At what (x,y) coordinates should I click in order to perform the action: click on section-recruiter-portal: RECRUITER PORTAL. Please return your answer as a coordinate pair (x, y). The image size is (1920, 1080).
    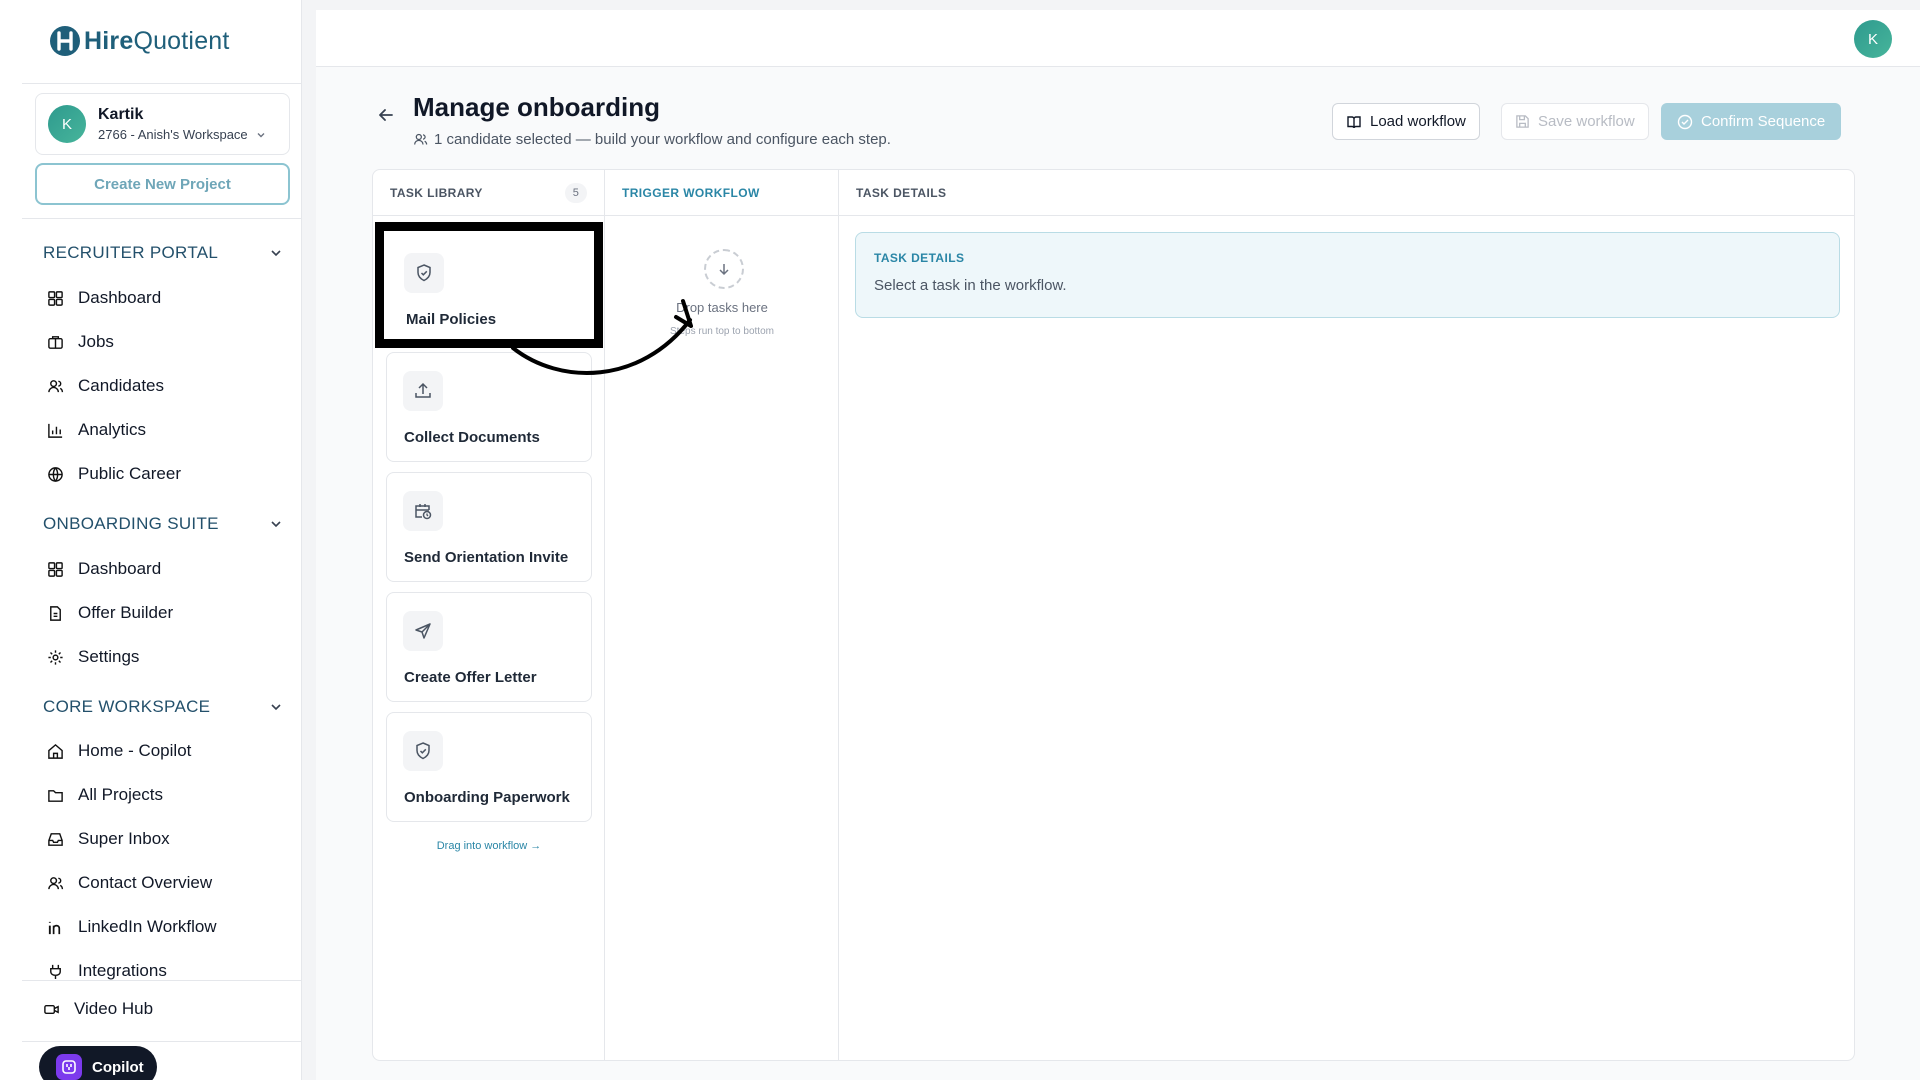
    Looking at the image, I should click on (163, 253).